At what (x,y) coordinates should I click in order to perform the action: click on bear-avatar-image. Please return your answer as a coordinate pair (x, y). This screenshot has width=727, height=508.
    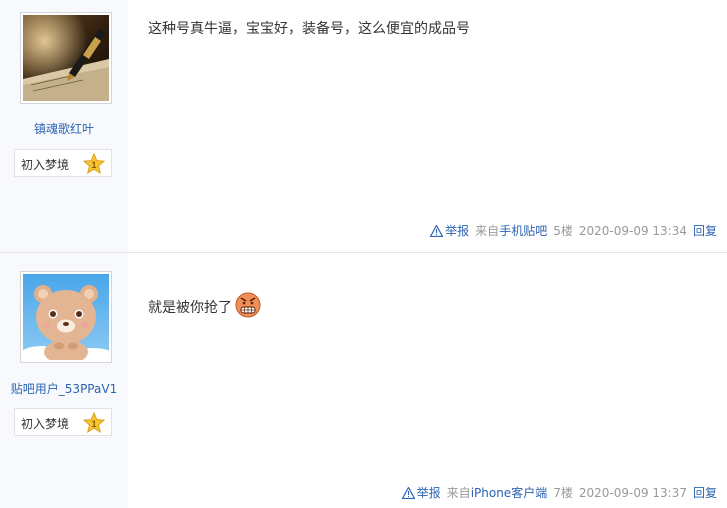
    Looking at the image, I should click on (66, 317).